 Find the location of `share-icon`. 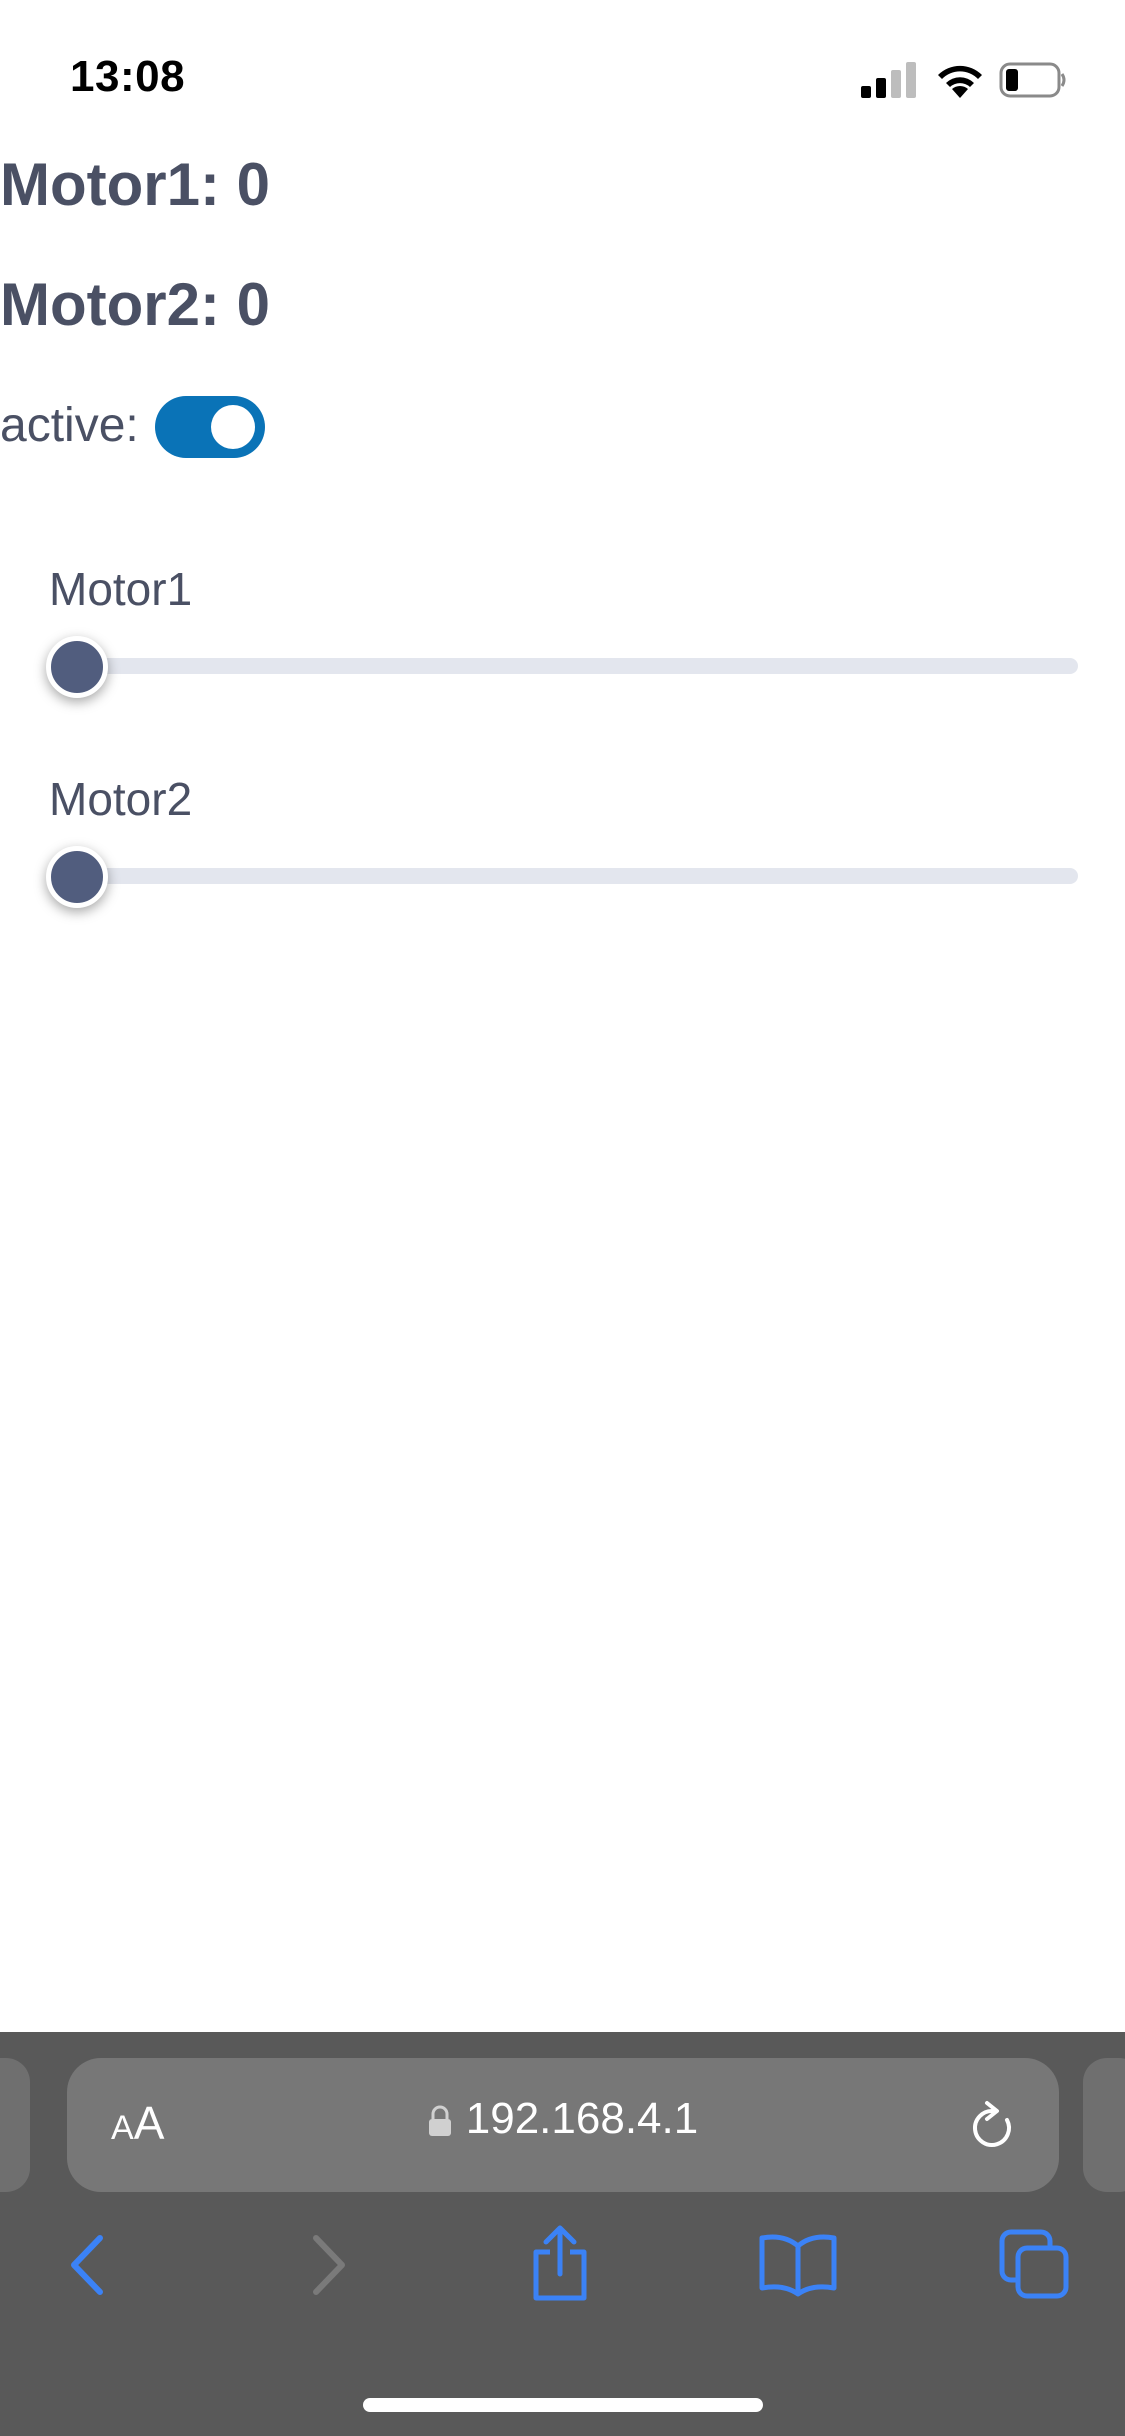

share-icon is located at coordinates (560, 2263).